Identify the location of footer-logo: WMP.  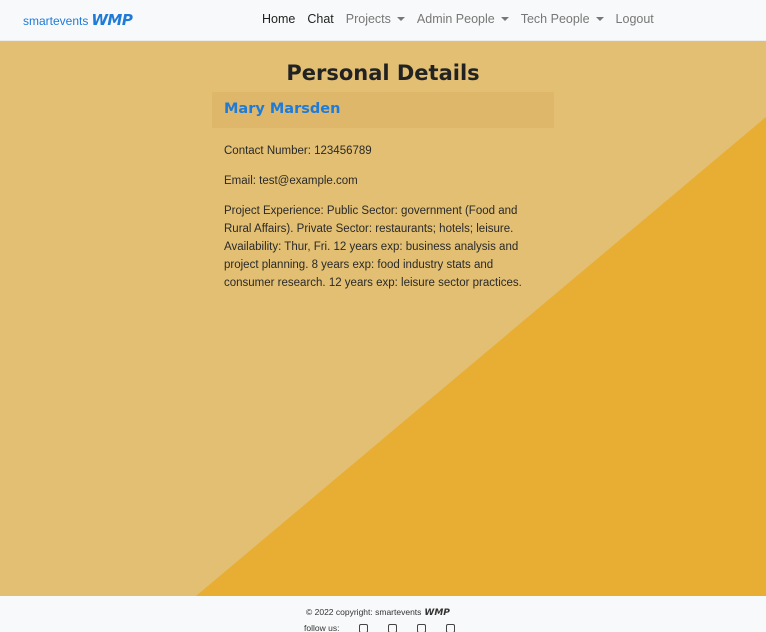
(437, 613).